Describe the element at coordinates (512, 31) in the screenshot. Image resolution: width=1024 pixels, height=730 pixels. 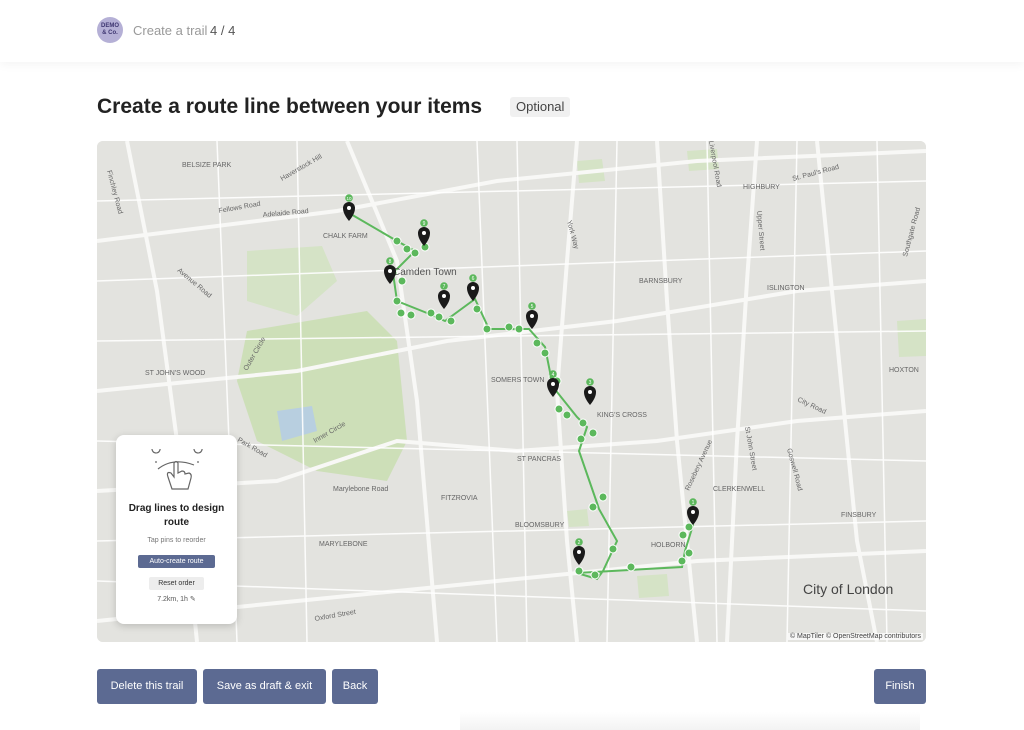
I see `top-bar: DEMO & Co. Create a trail 4 / 4` at that location.